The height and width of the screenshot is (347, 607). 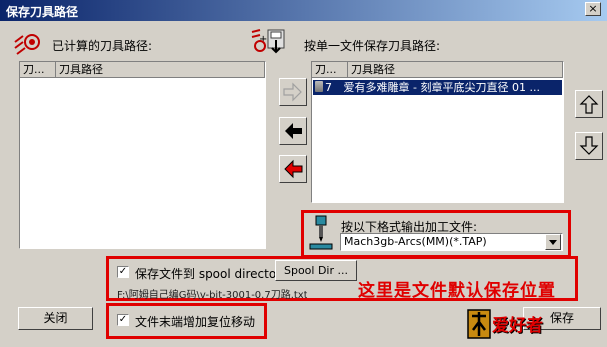 I want to click on remove-toolpath-button, so click(x=293, y=131).